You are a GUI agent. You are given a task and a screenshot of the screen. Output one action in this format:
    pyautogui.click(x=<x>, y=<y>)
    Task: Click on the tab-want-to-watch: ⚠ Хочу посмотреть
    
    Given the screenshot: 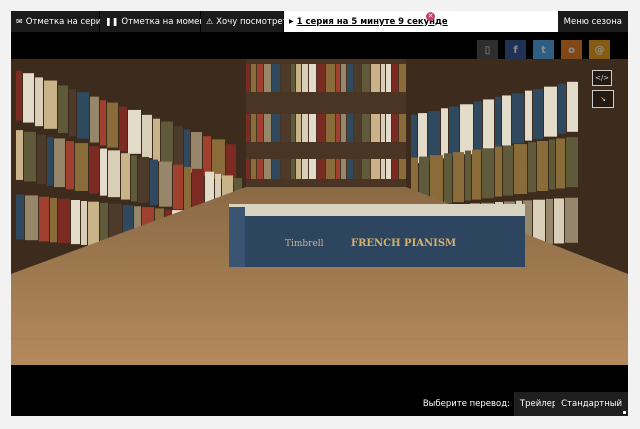 What is the action you would take?
    pyautogui.click(x=247, y=21)
    